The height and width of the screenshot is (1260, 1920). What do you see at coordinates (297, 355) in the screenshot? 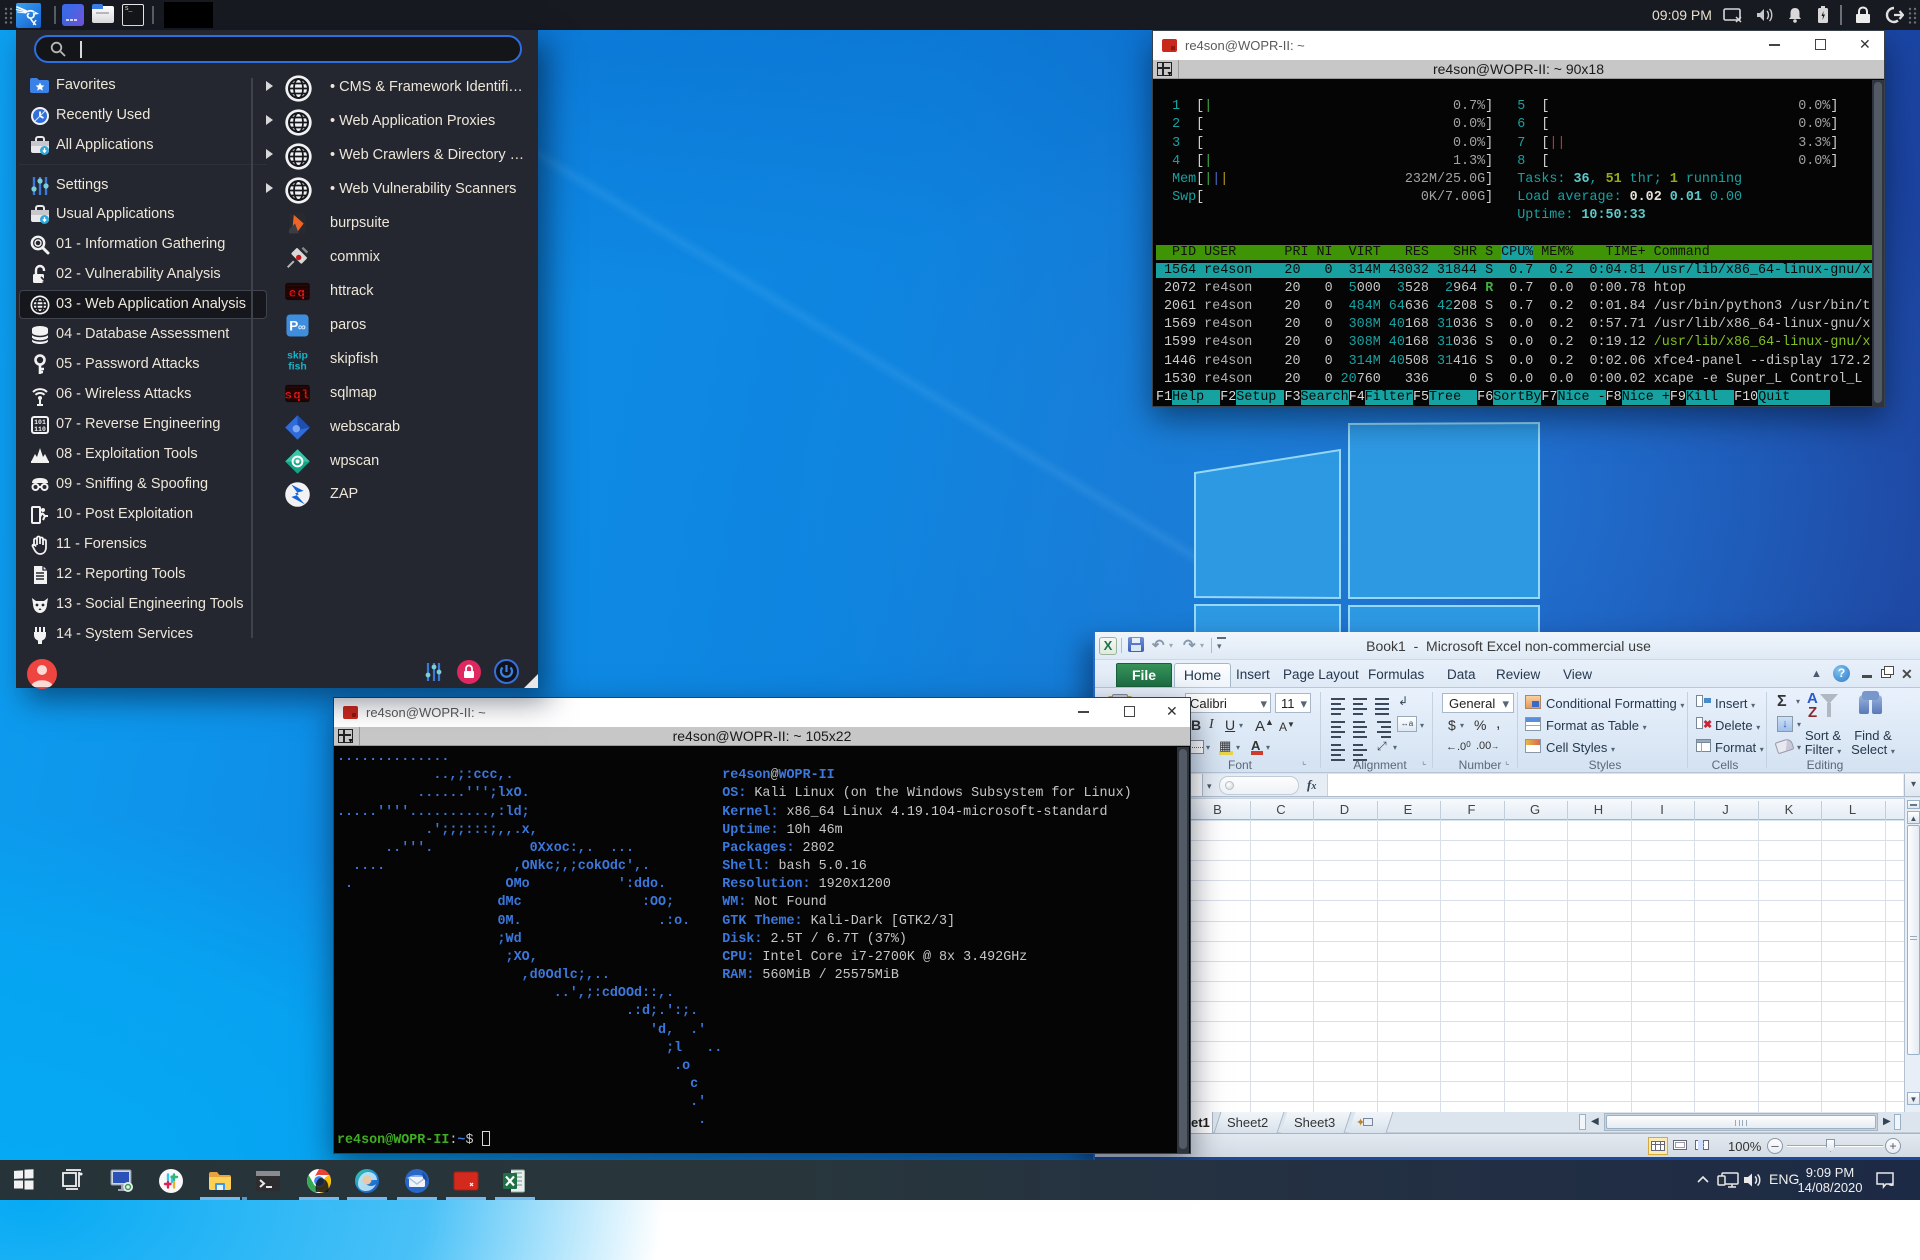
I see `svg-text: skip` at bounding box center [297, 355].